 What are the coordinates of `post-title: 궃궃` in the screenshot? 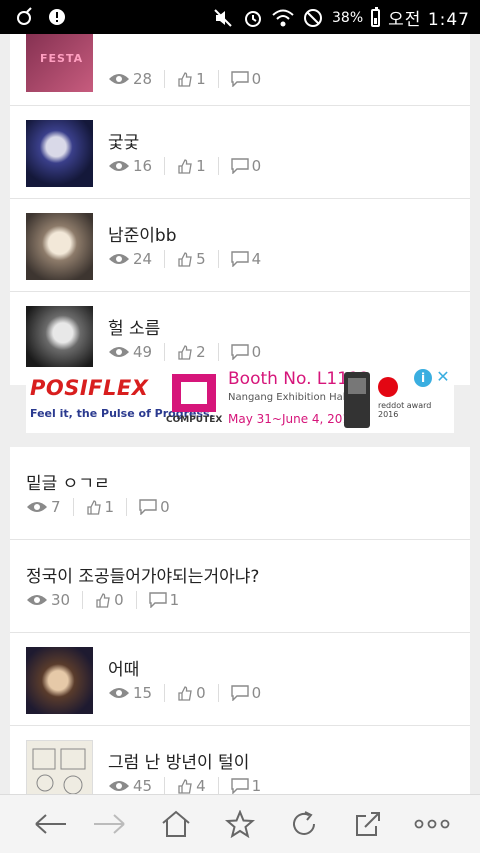 It's located at (123, 140).